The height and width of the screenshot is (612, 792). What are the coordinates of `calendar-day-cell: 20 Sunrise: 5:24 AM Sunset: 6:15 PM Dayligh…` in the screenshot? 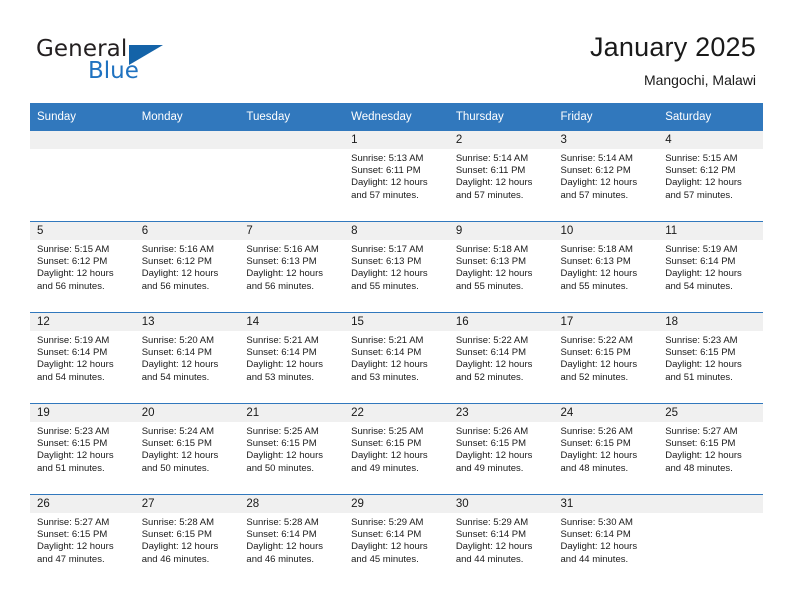 It's located at (187, 449).